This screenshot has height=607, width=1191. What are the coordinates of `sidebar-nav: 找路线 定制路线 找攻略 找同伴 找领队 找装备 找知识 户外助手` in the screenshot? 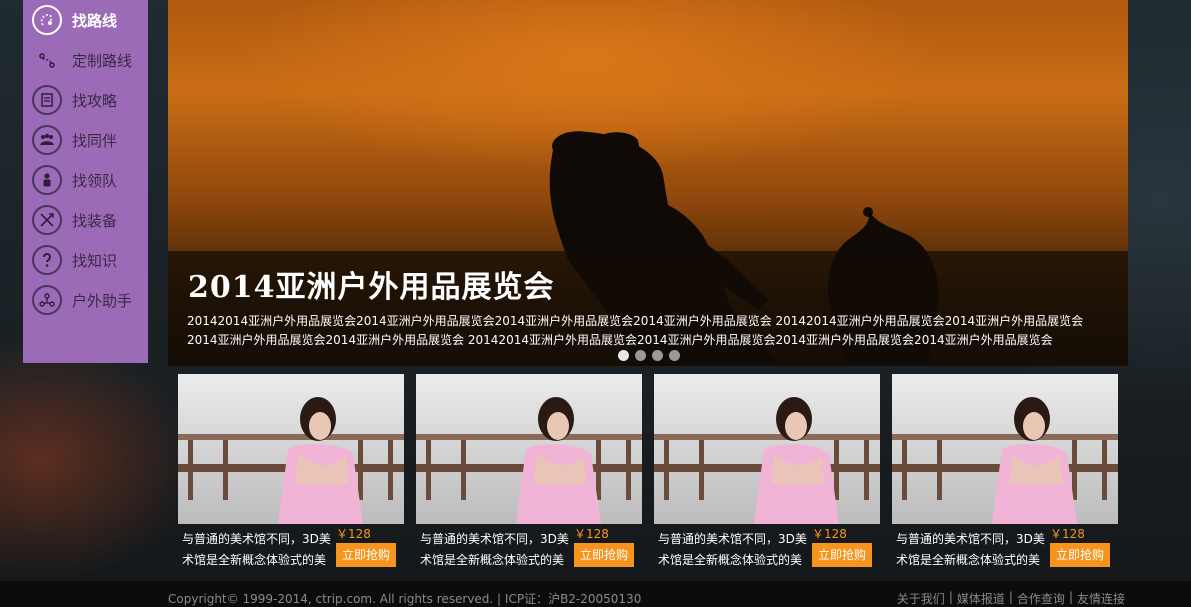 It's located at (85, 181).